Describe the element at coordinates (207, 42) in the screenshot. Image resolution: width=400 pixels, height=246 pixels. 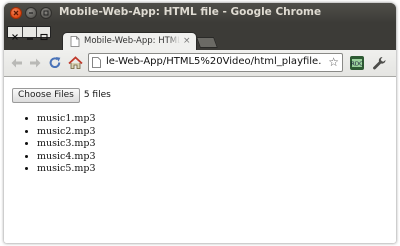
I see `new-tab-button` at that location.